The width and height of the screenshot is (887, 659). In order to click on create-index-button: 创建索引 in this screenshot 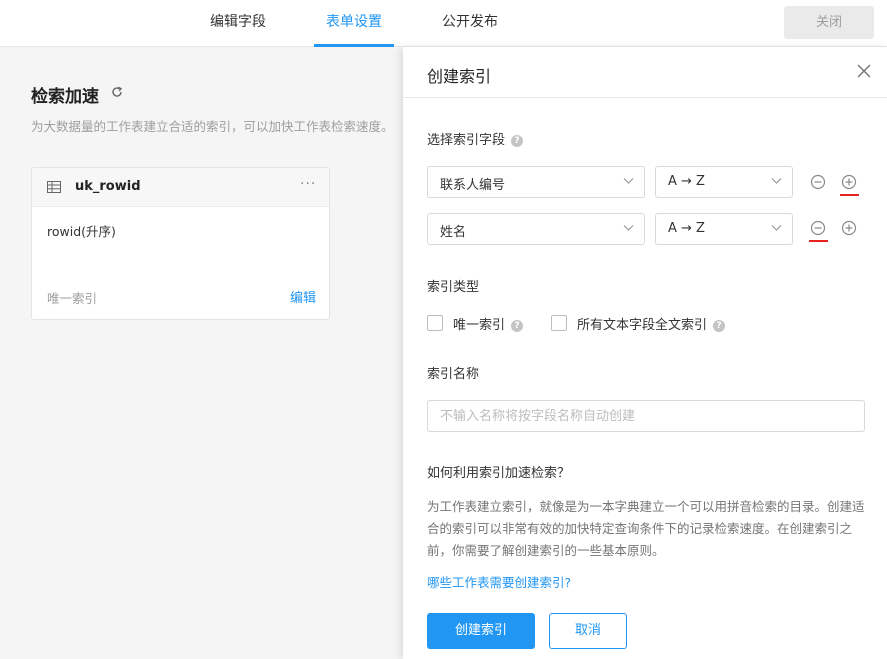, I will do `click(481, 631)`.